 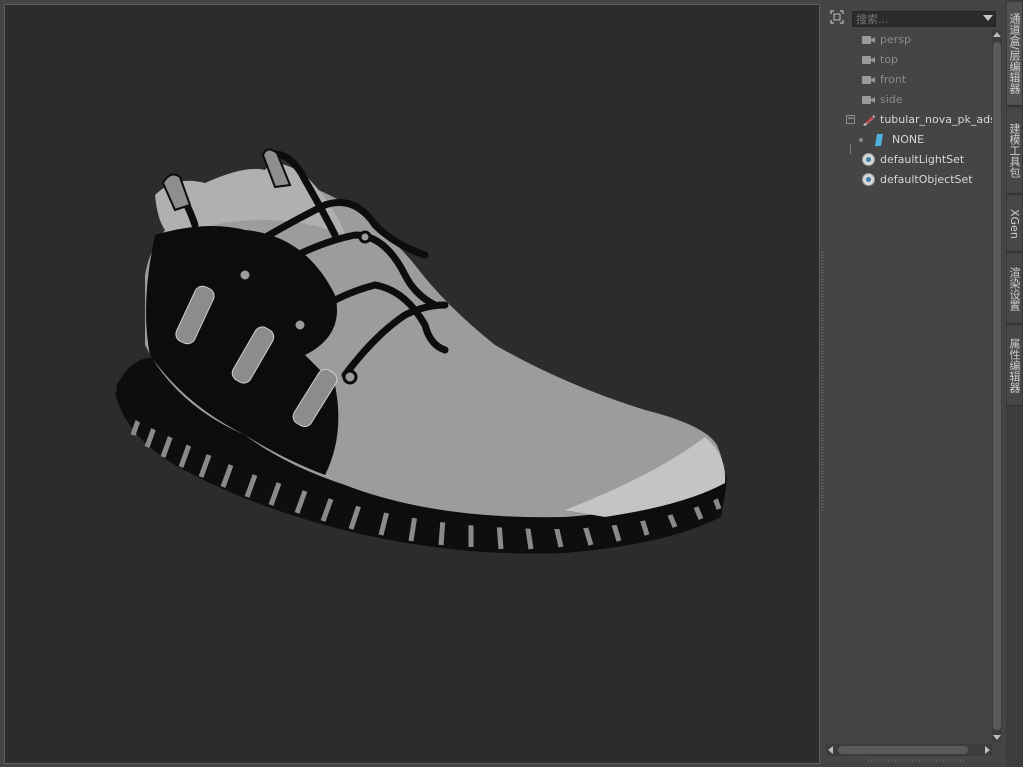 I want to click on tab-channel-box: 通道盒/层编辑器, so click(x=1014, y=54).